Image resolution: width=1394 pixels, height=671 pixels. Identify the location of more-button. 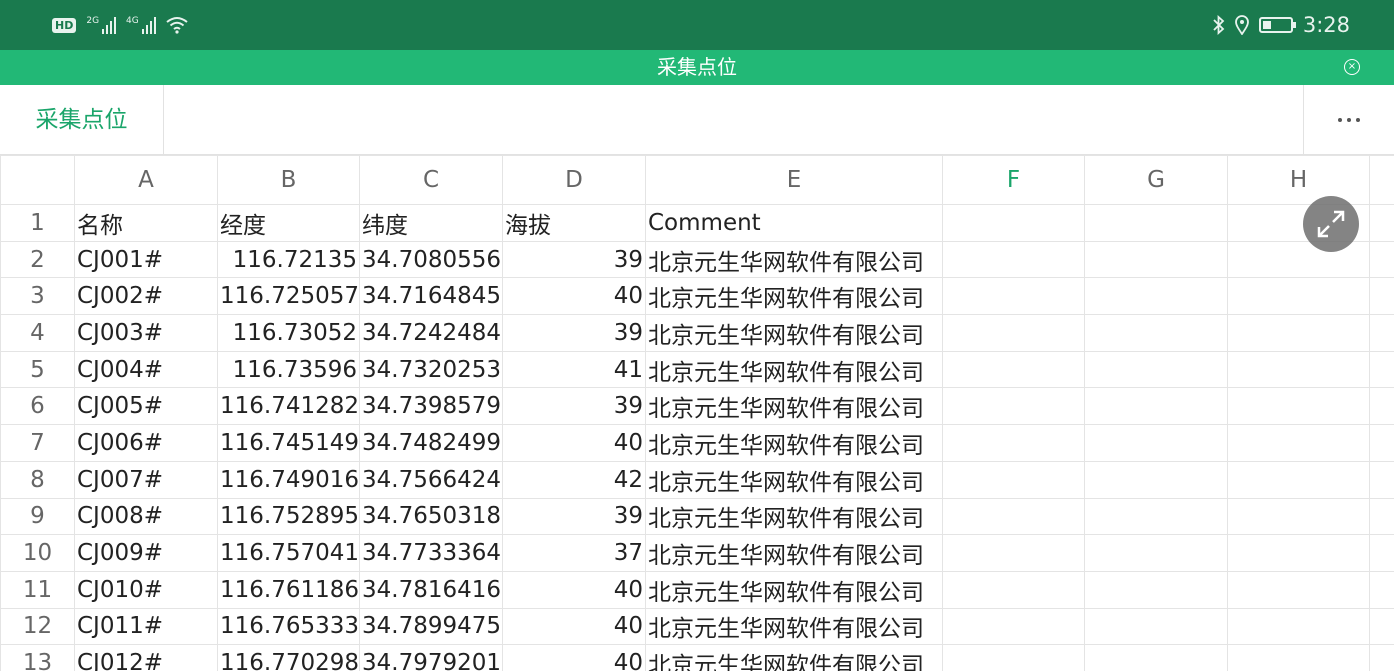
(1348, 120).